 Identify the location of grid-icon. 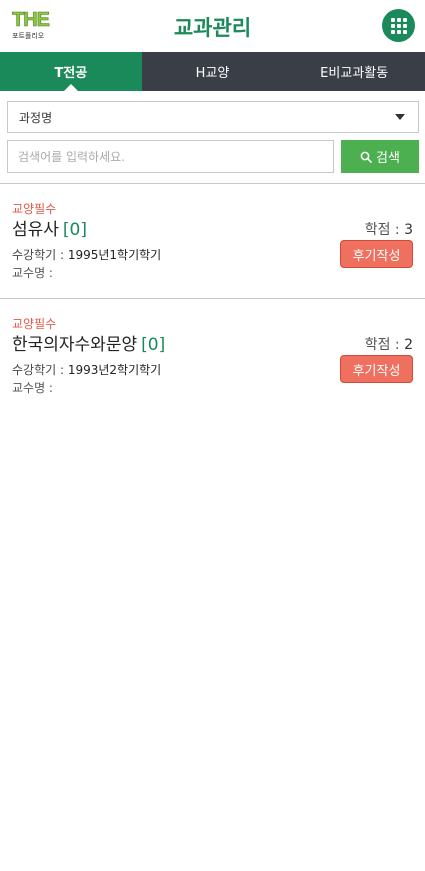
(398, 25).